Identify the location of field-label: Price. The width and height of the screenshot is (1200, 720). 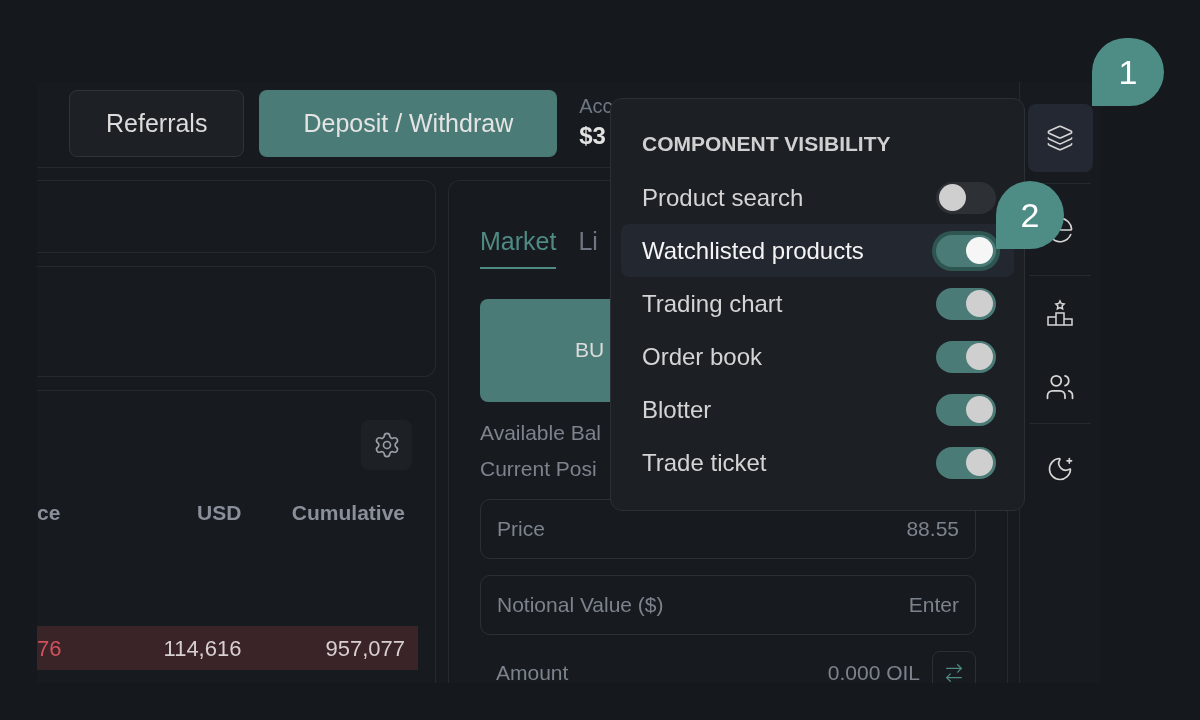
(521, 528).